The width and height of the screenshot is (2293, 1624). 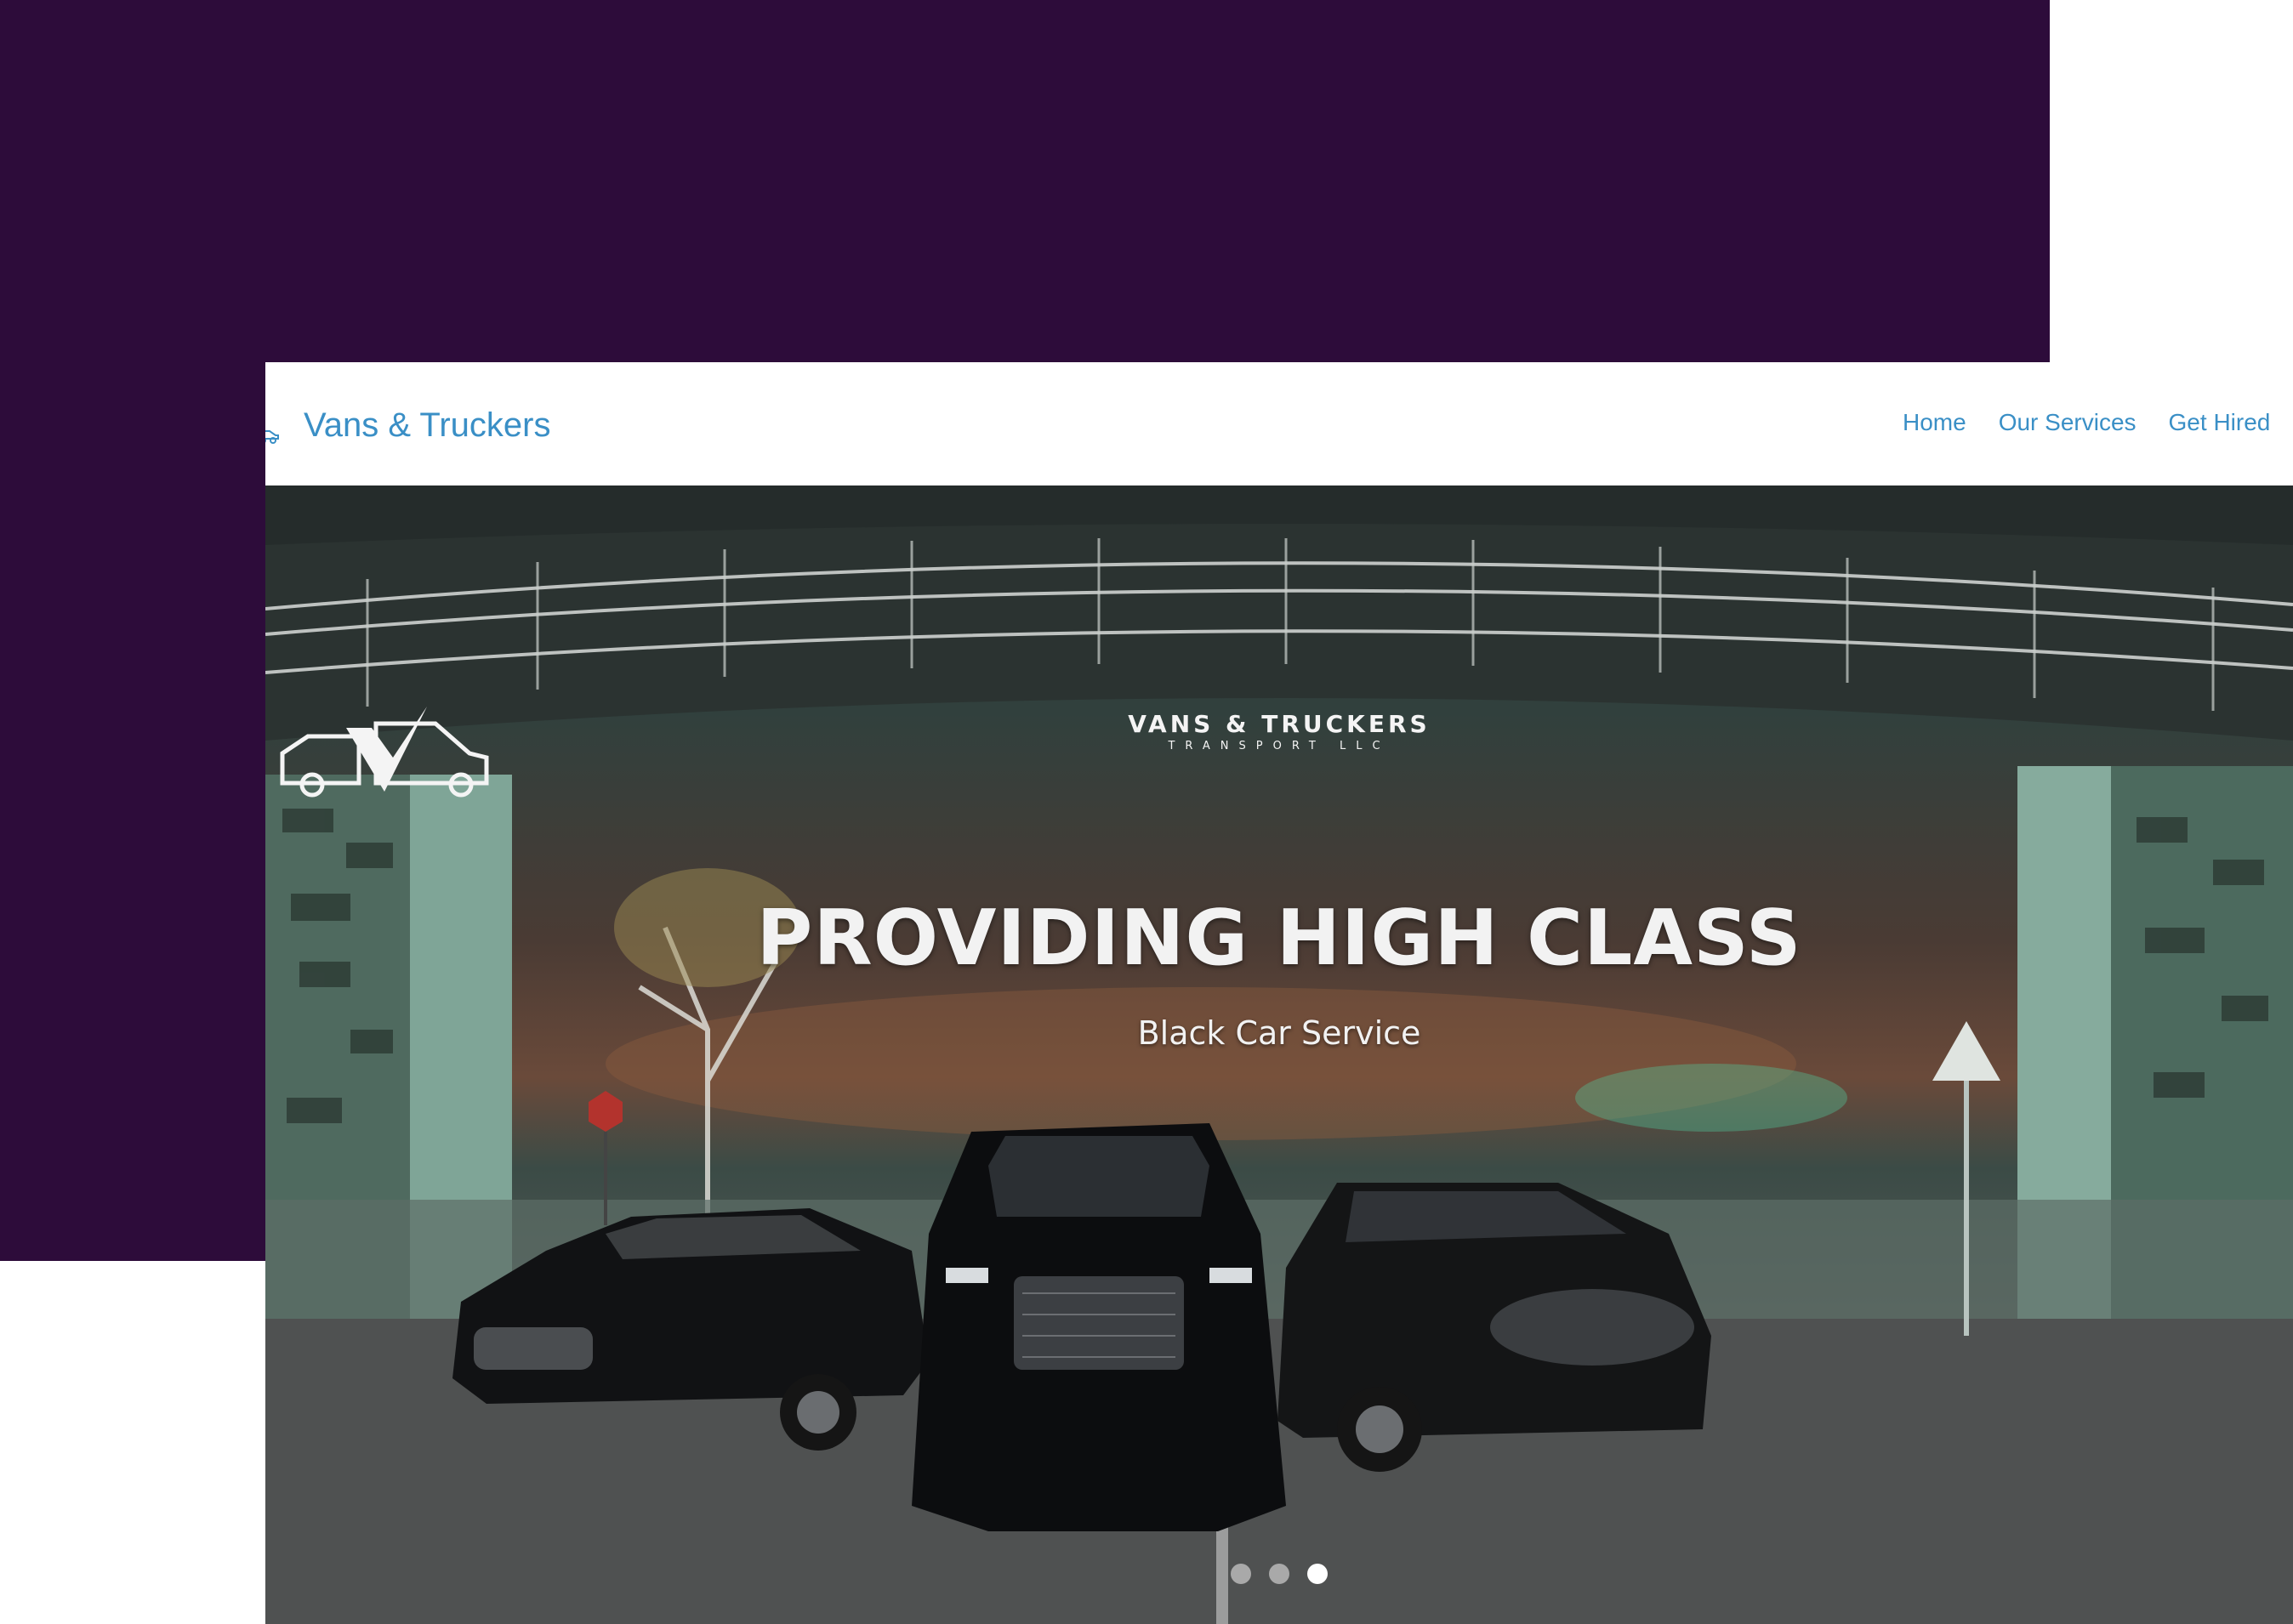 I want to click on logo-wordmark: VANS & TRUCKERS, so click(x=1279, y=724).